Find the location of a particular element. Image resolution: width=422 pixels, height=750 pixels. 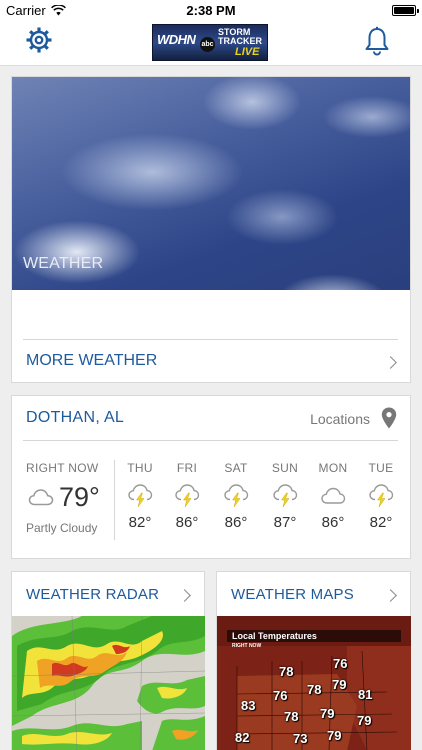

weather-radar-tile: WEATHER RADAR is located at coordinates (108, 660).